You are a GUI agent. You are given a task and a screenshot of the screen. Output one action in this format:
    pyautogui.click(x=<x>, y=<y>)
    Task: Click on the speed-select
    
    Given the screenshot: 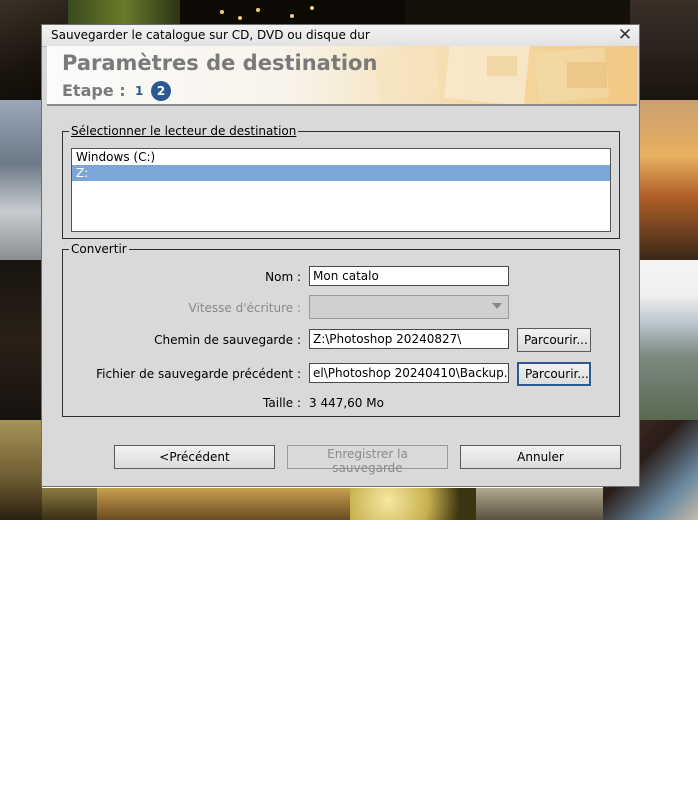 What is the action you would take?
    pyautogui.click(x=409, y=307)
    